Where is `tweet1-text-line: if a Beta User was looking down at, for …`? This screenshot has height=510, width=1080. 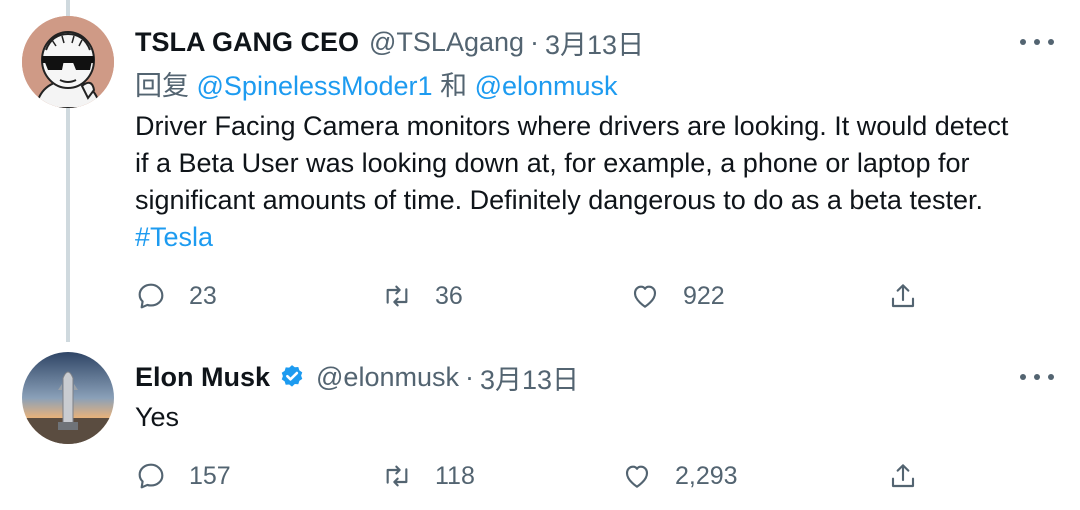 tweet1-text-line: if a Beta User was looking down at, for … is located at coordinates (552, 163).